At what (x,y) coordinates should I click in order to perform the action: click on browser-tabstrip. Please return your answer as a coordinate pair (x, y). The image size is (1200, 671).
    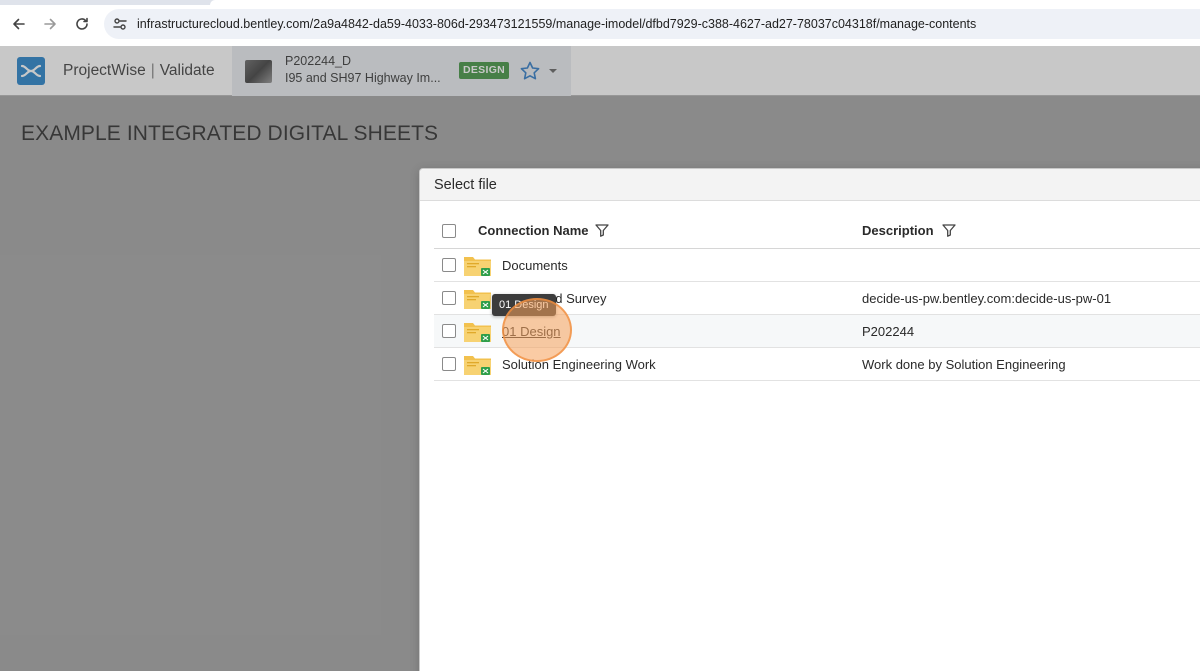
    Looking at the image, I should click on (600, 2).